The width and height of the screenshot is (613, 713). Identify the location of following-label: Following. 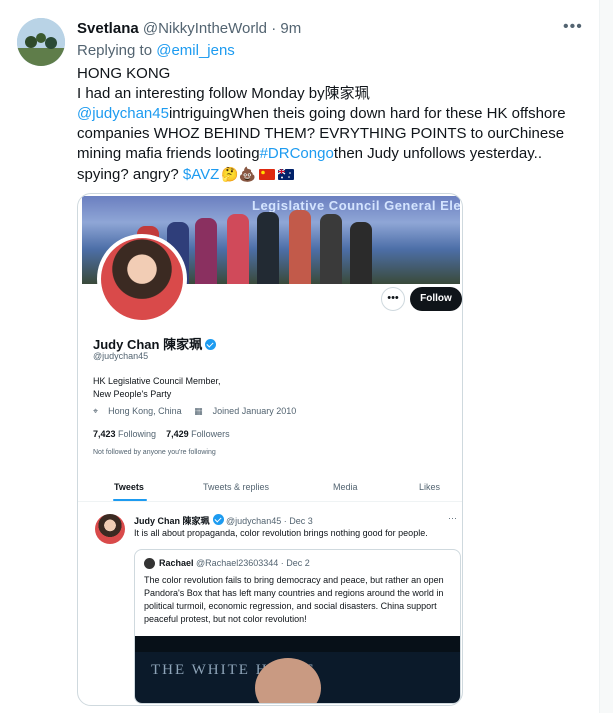
(137, 434).